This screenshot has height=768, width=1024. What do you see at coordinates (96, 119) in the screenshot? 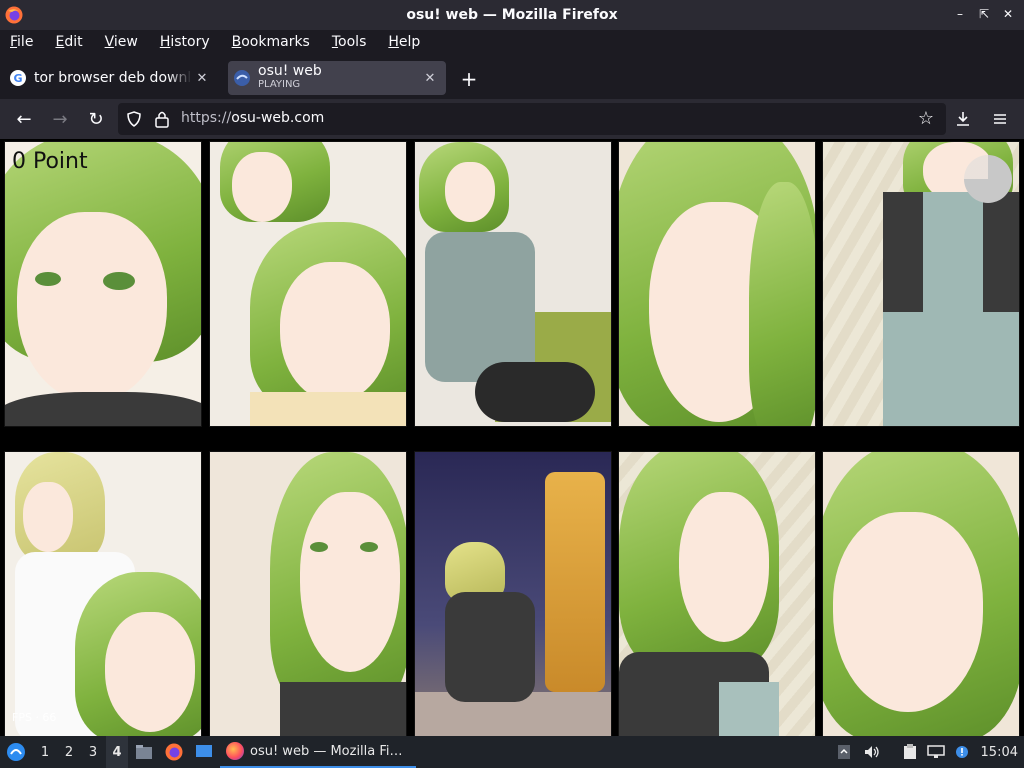
I see `reload-button: ↻` at bounding box center [96, 119].